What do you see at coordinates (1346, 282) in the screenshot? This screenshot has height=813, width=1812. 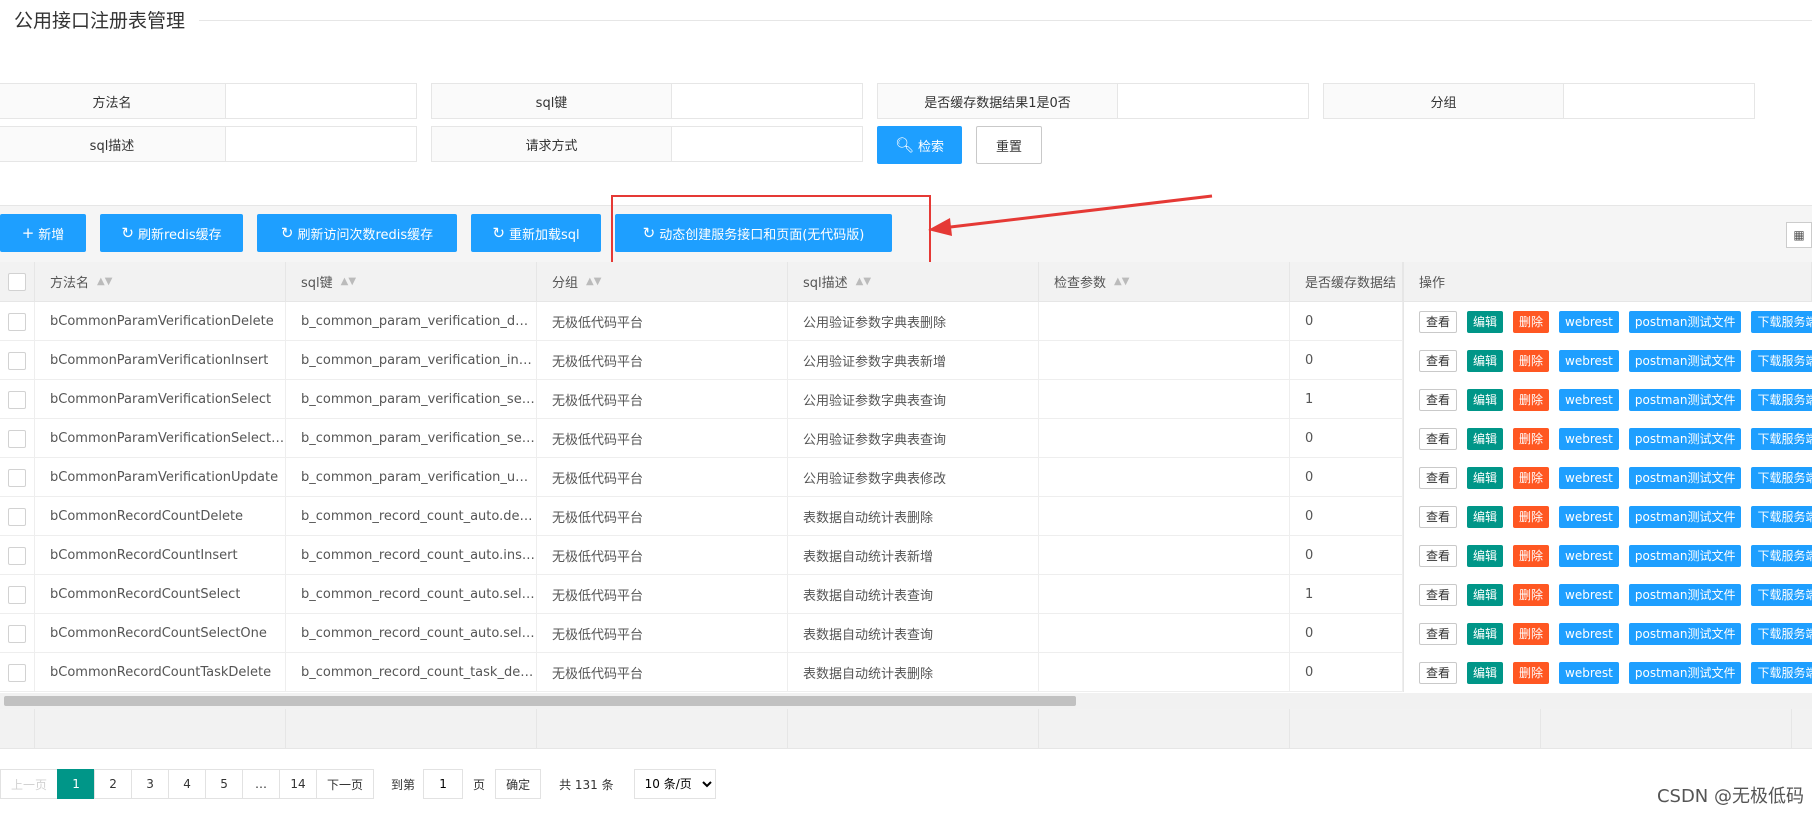 I see `header-cache: 是否缓存数据结` at bounding box center [1346, 282].